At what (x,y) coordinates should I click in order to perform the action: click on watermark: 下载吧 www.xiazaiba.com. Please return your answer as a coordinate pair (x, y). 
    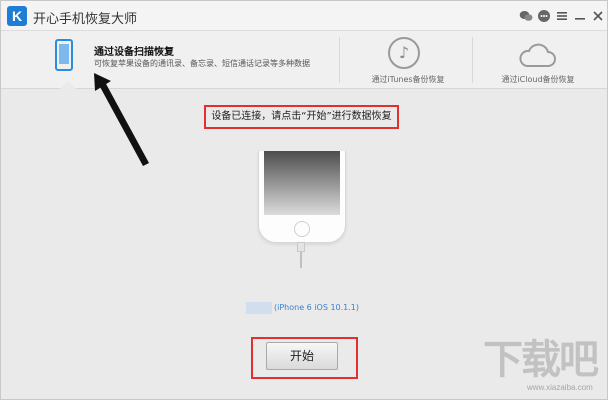
    Looking at the image, I should click on (545, 360).